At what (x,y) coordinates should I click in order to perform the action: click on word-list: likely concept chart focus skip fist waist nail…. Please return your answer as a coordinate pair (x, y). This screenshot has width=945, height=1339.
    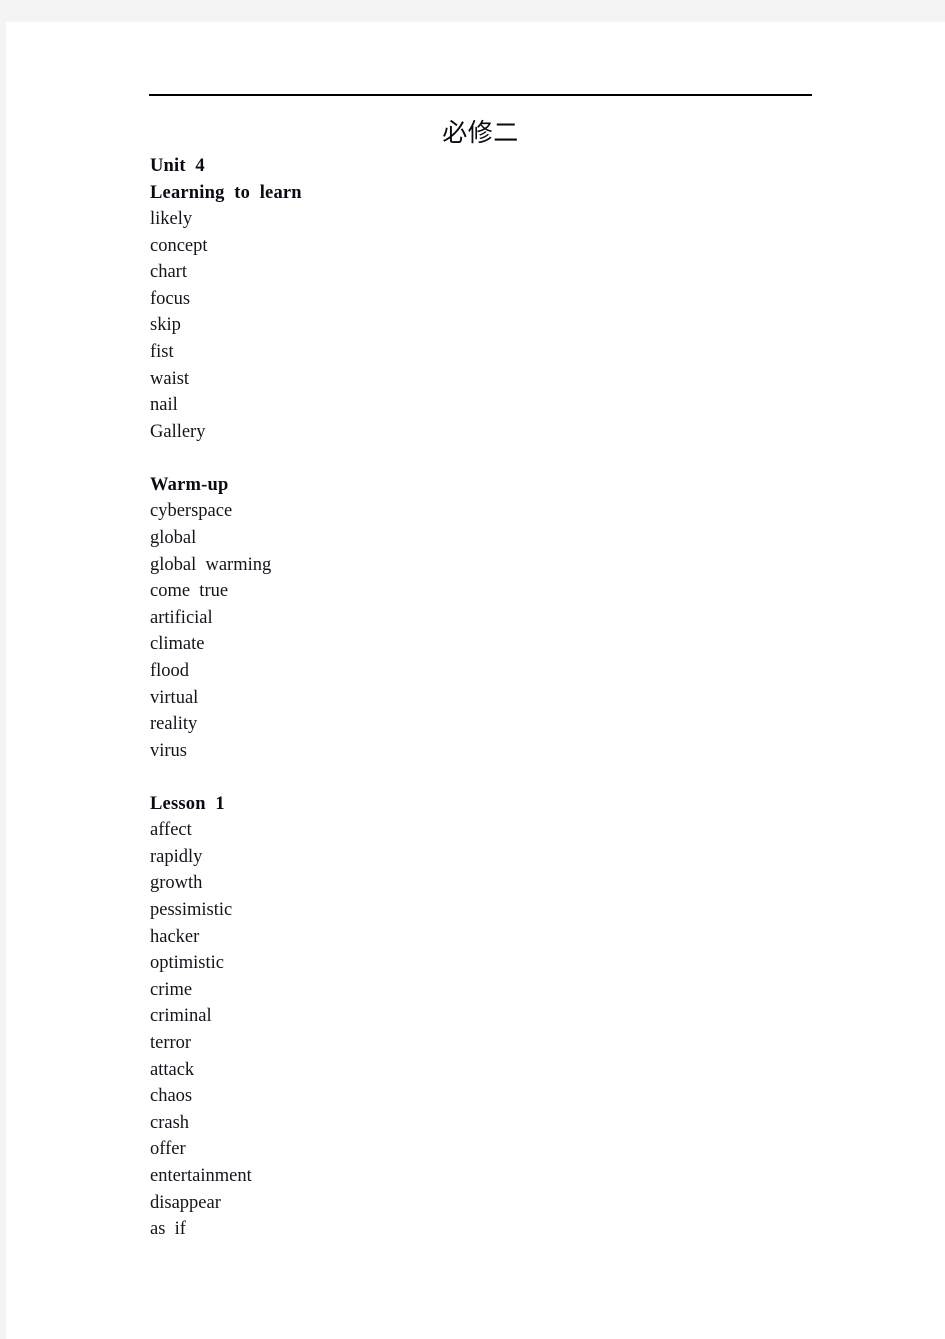
    Looking at the image, I should click on (450, 325).